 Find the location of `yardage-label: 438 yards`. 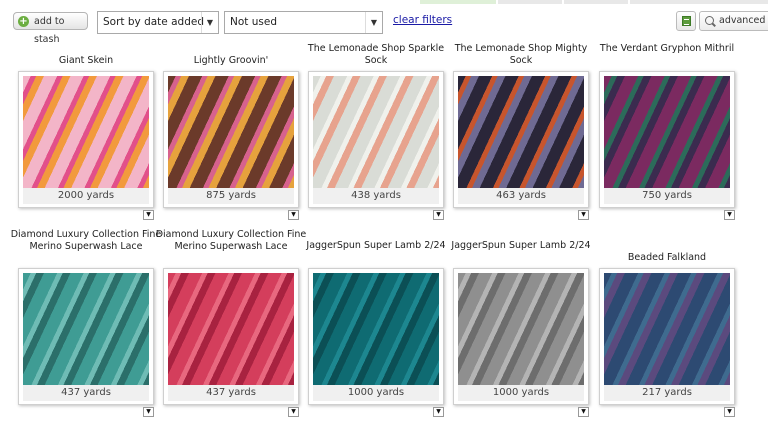

yardage-label: 438 yards is located at coordinates (376, 196).